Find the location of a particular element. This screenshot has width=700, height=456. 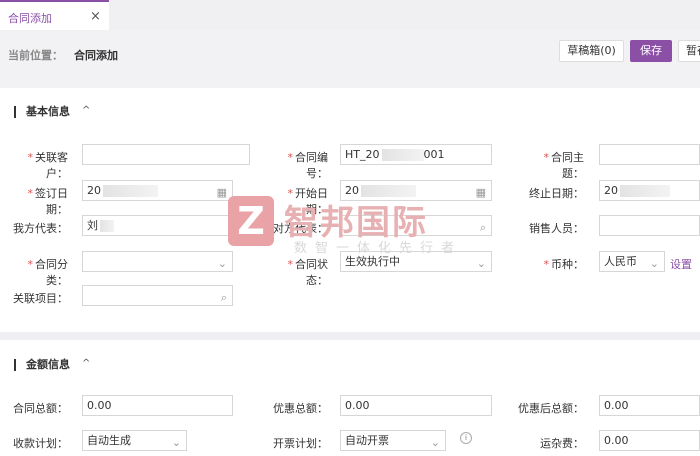

category-label: * 合同分类： is located at coordinates (48, 272).